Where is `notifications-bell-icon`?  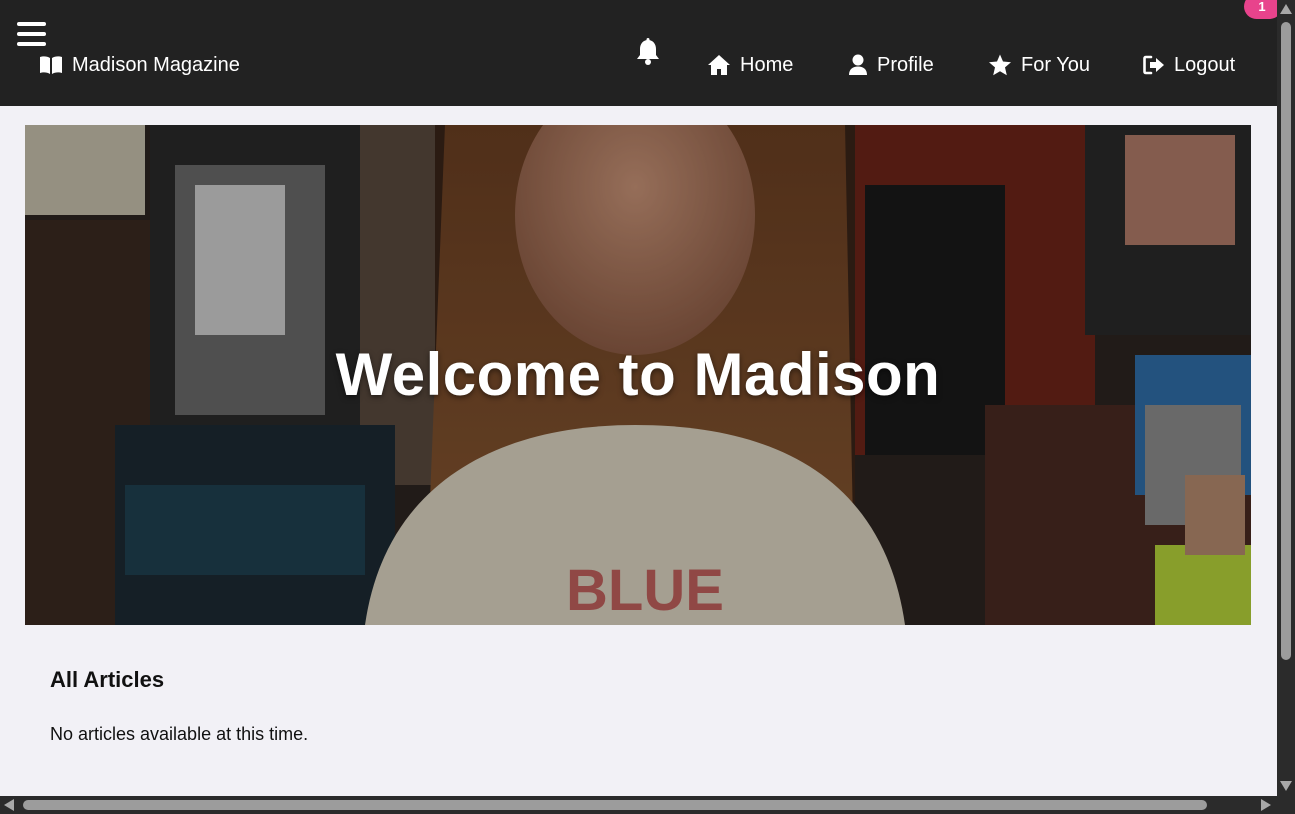 notifications-bell-icon is located at coordinates (648, 52).